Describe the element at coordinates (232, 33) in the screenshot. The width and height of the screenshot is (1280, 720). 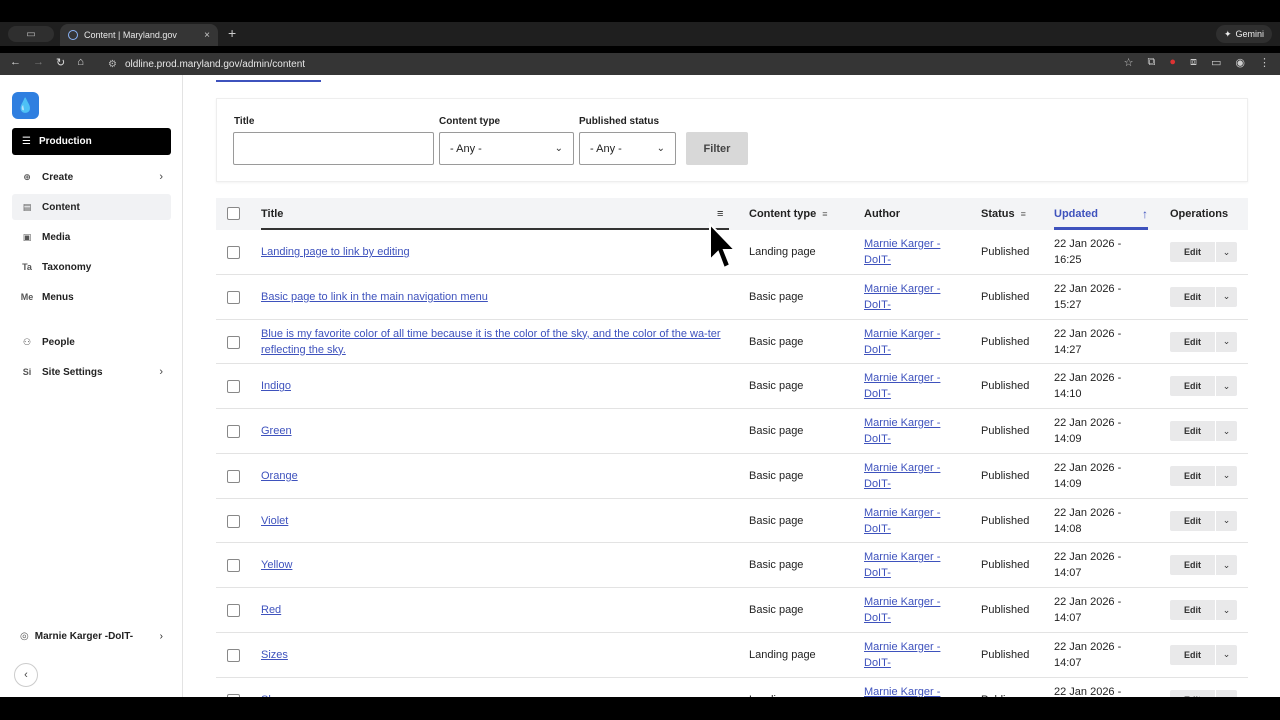
I see `new-tab-button: +` at that location.